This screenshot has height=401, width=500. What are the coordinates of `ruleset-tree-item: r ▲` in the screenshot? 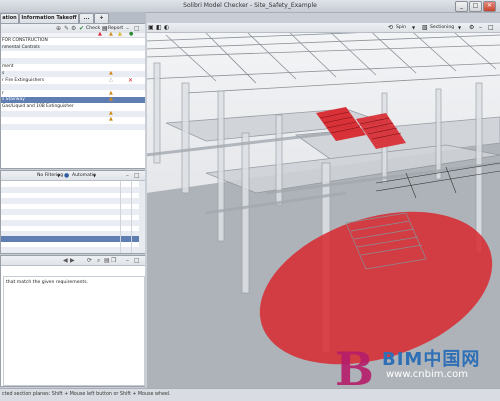 It's located at (73, 93).